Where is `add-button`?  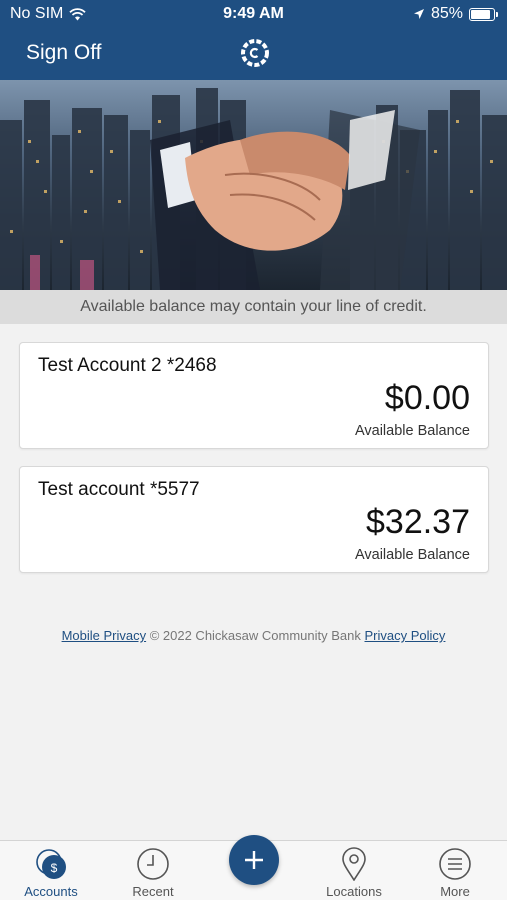
add-button is located at coordinates (254, 860).